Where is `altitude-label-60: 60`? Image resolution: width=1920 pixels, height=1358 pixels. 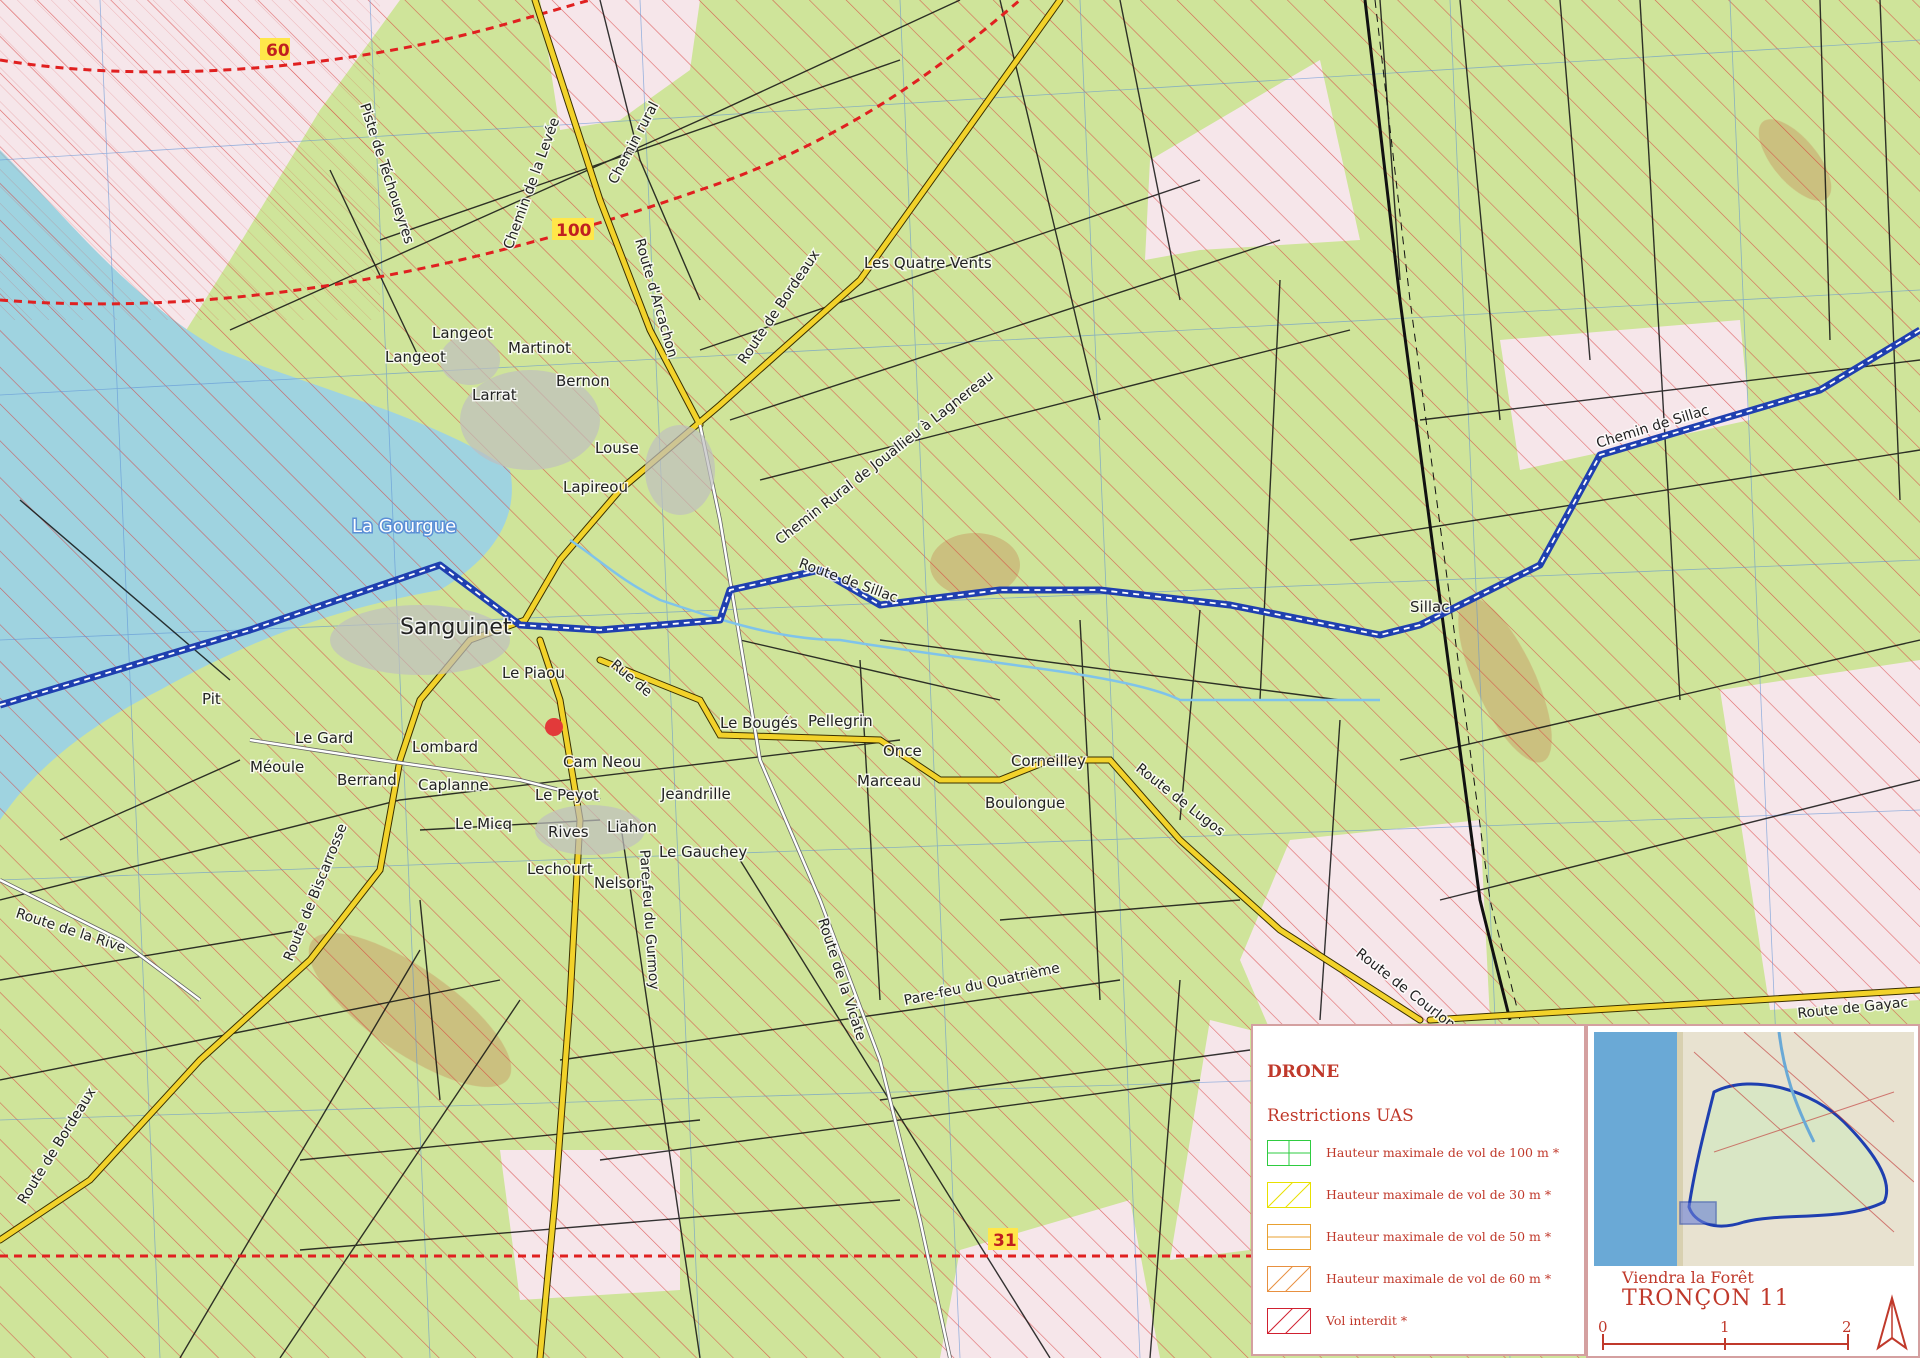 altitude-label-60: 60 is located at coordinates (278, 51).